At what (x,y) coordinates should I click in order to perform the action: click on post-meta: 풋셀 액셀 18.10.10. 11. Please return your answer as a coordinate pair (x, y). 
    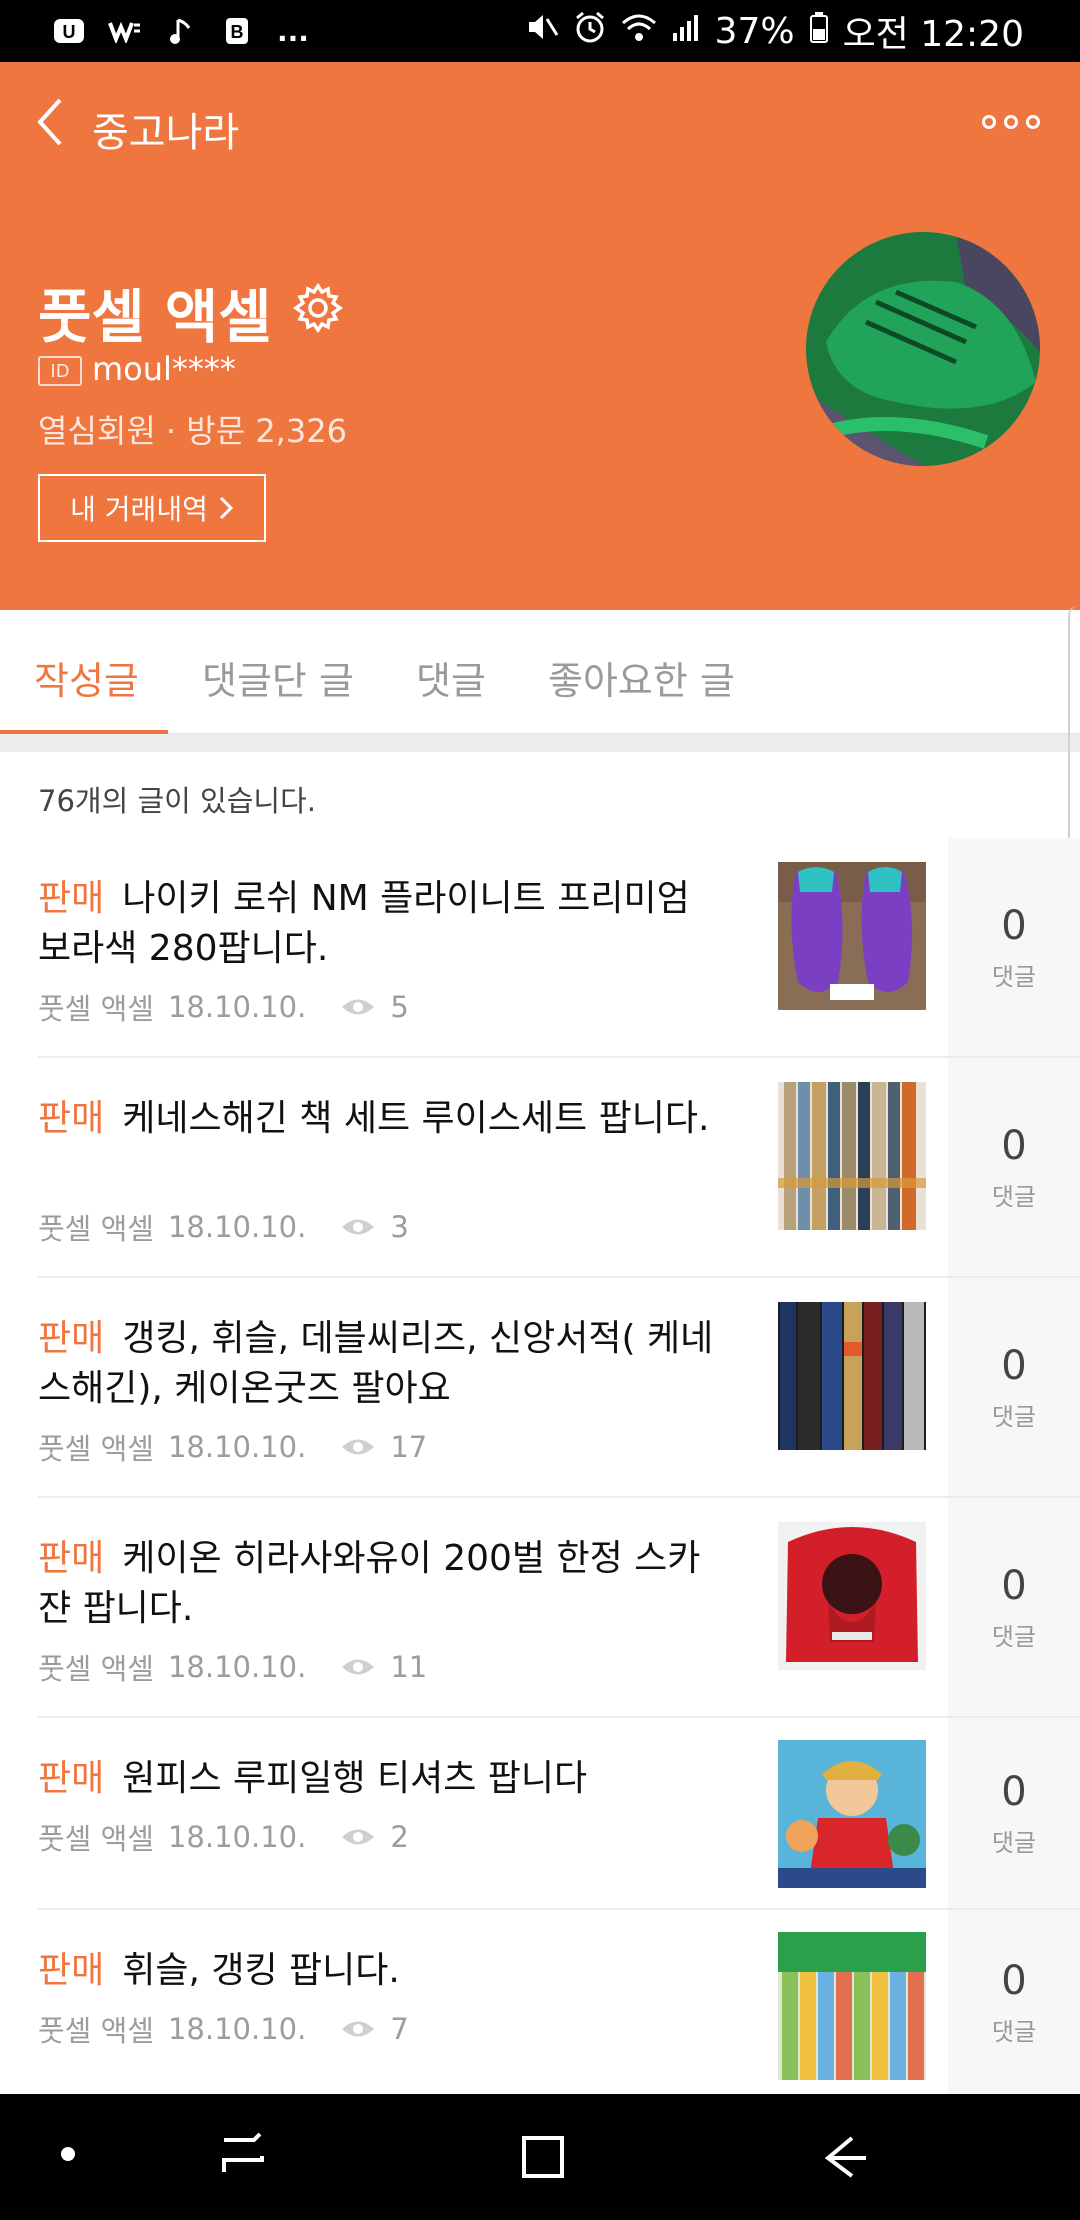
    Looking at the image, I should click on (232, 1667).